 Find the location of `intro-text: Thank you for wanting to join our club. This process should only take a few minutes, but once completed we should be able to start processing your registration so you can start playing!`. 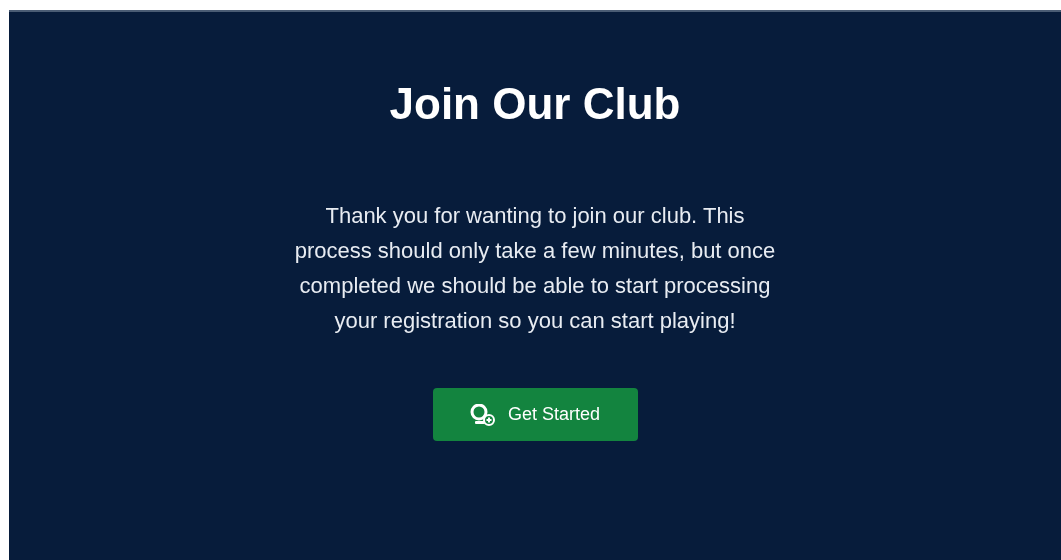

intro-text: Thank you for wanting to join our club. This process should only take a few minutes, but once completed we should be able to start processing your registration so you can start playing! is located at coordinates (535, 268).